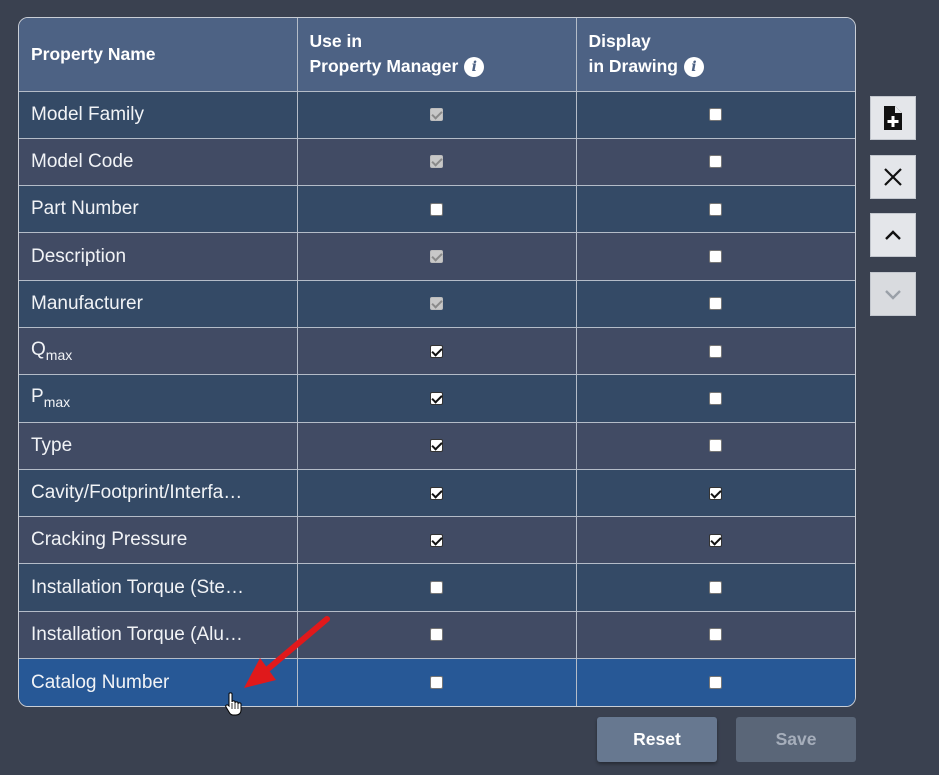 This screenshot has width=939, height=775. I want to click on reset-button: Reset, so click(657, 739).